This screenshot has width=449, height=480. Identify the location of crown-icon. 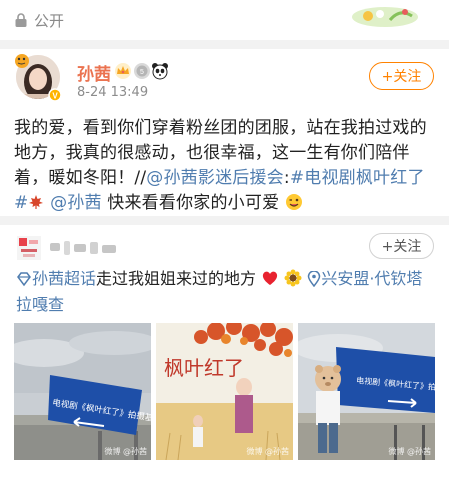
(123, 71).